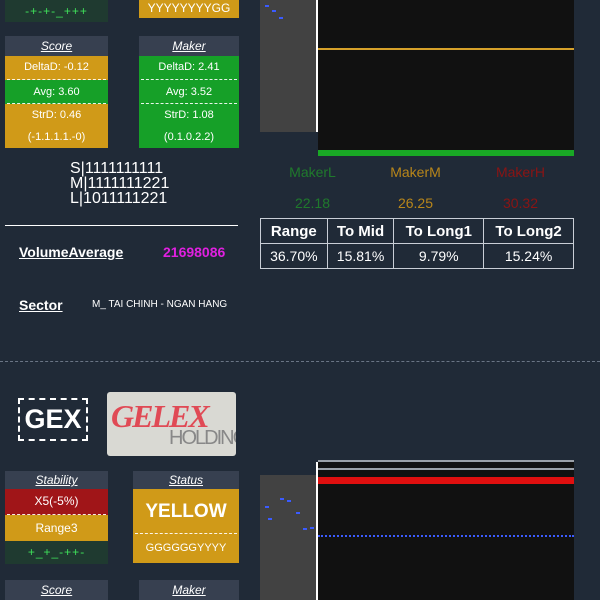 Image resolution: width=600 pixels, height=600 pixels. What do you see at coordinates (186, 511) in the screenshot?
I see `status-value: YELLOW` at bounding box center [186, 511].